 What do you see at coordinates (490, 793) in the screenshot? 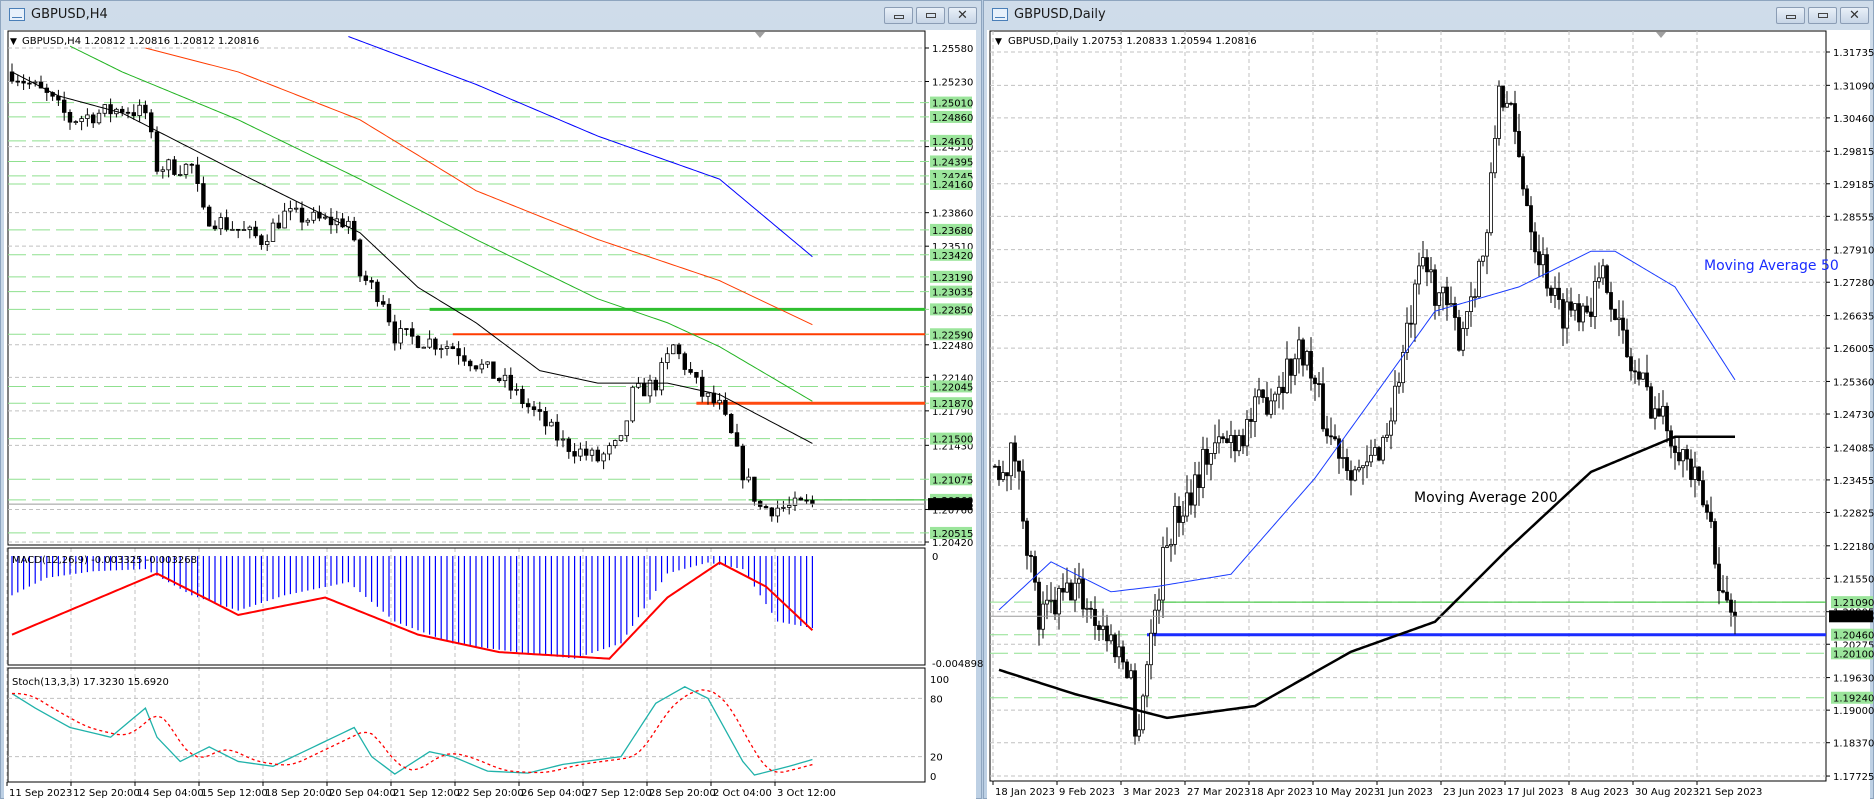
I see `time-label: 22 Sep 20:00` at bounding box center [490, 793].